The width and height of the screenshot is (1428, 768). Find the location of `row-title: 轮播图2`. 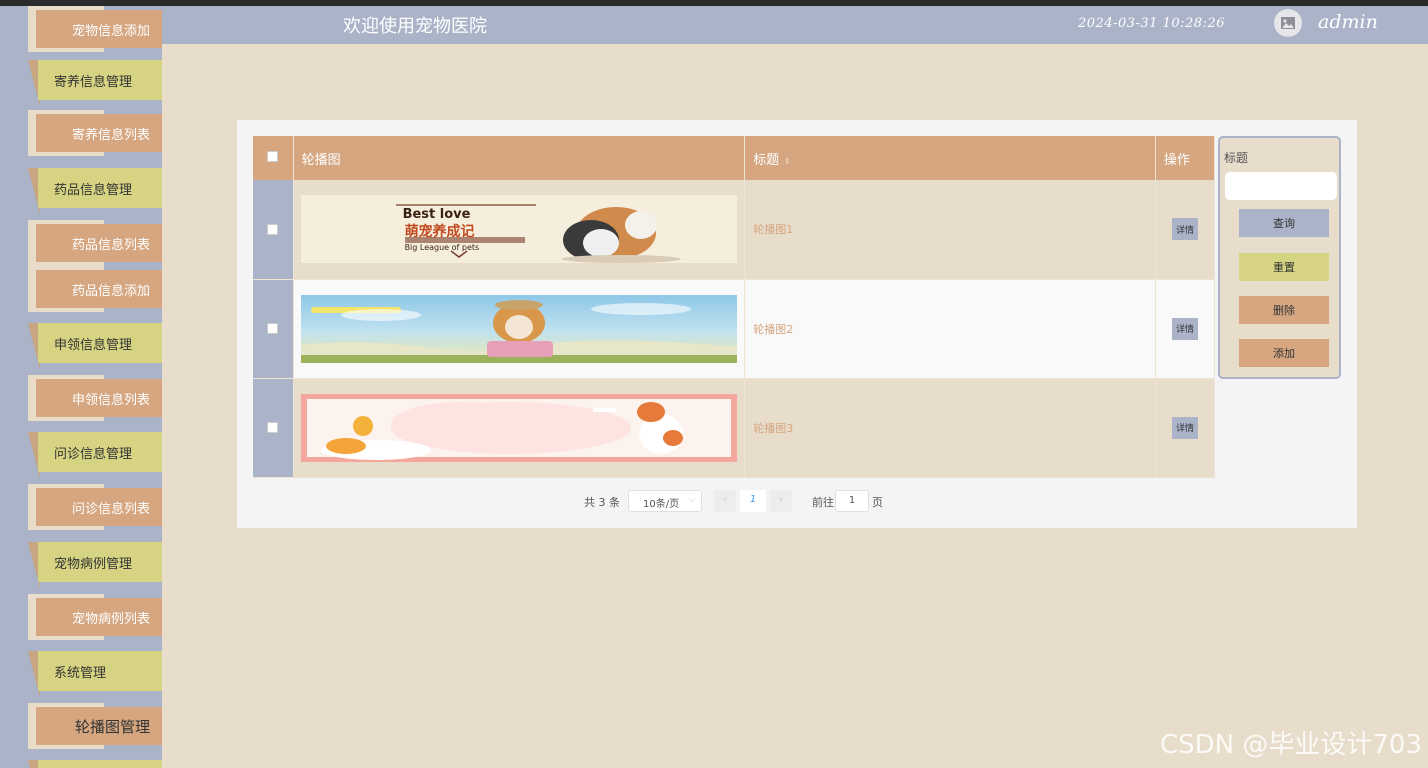

row-title: 轮播图2 is located at coordinates (950, 329).